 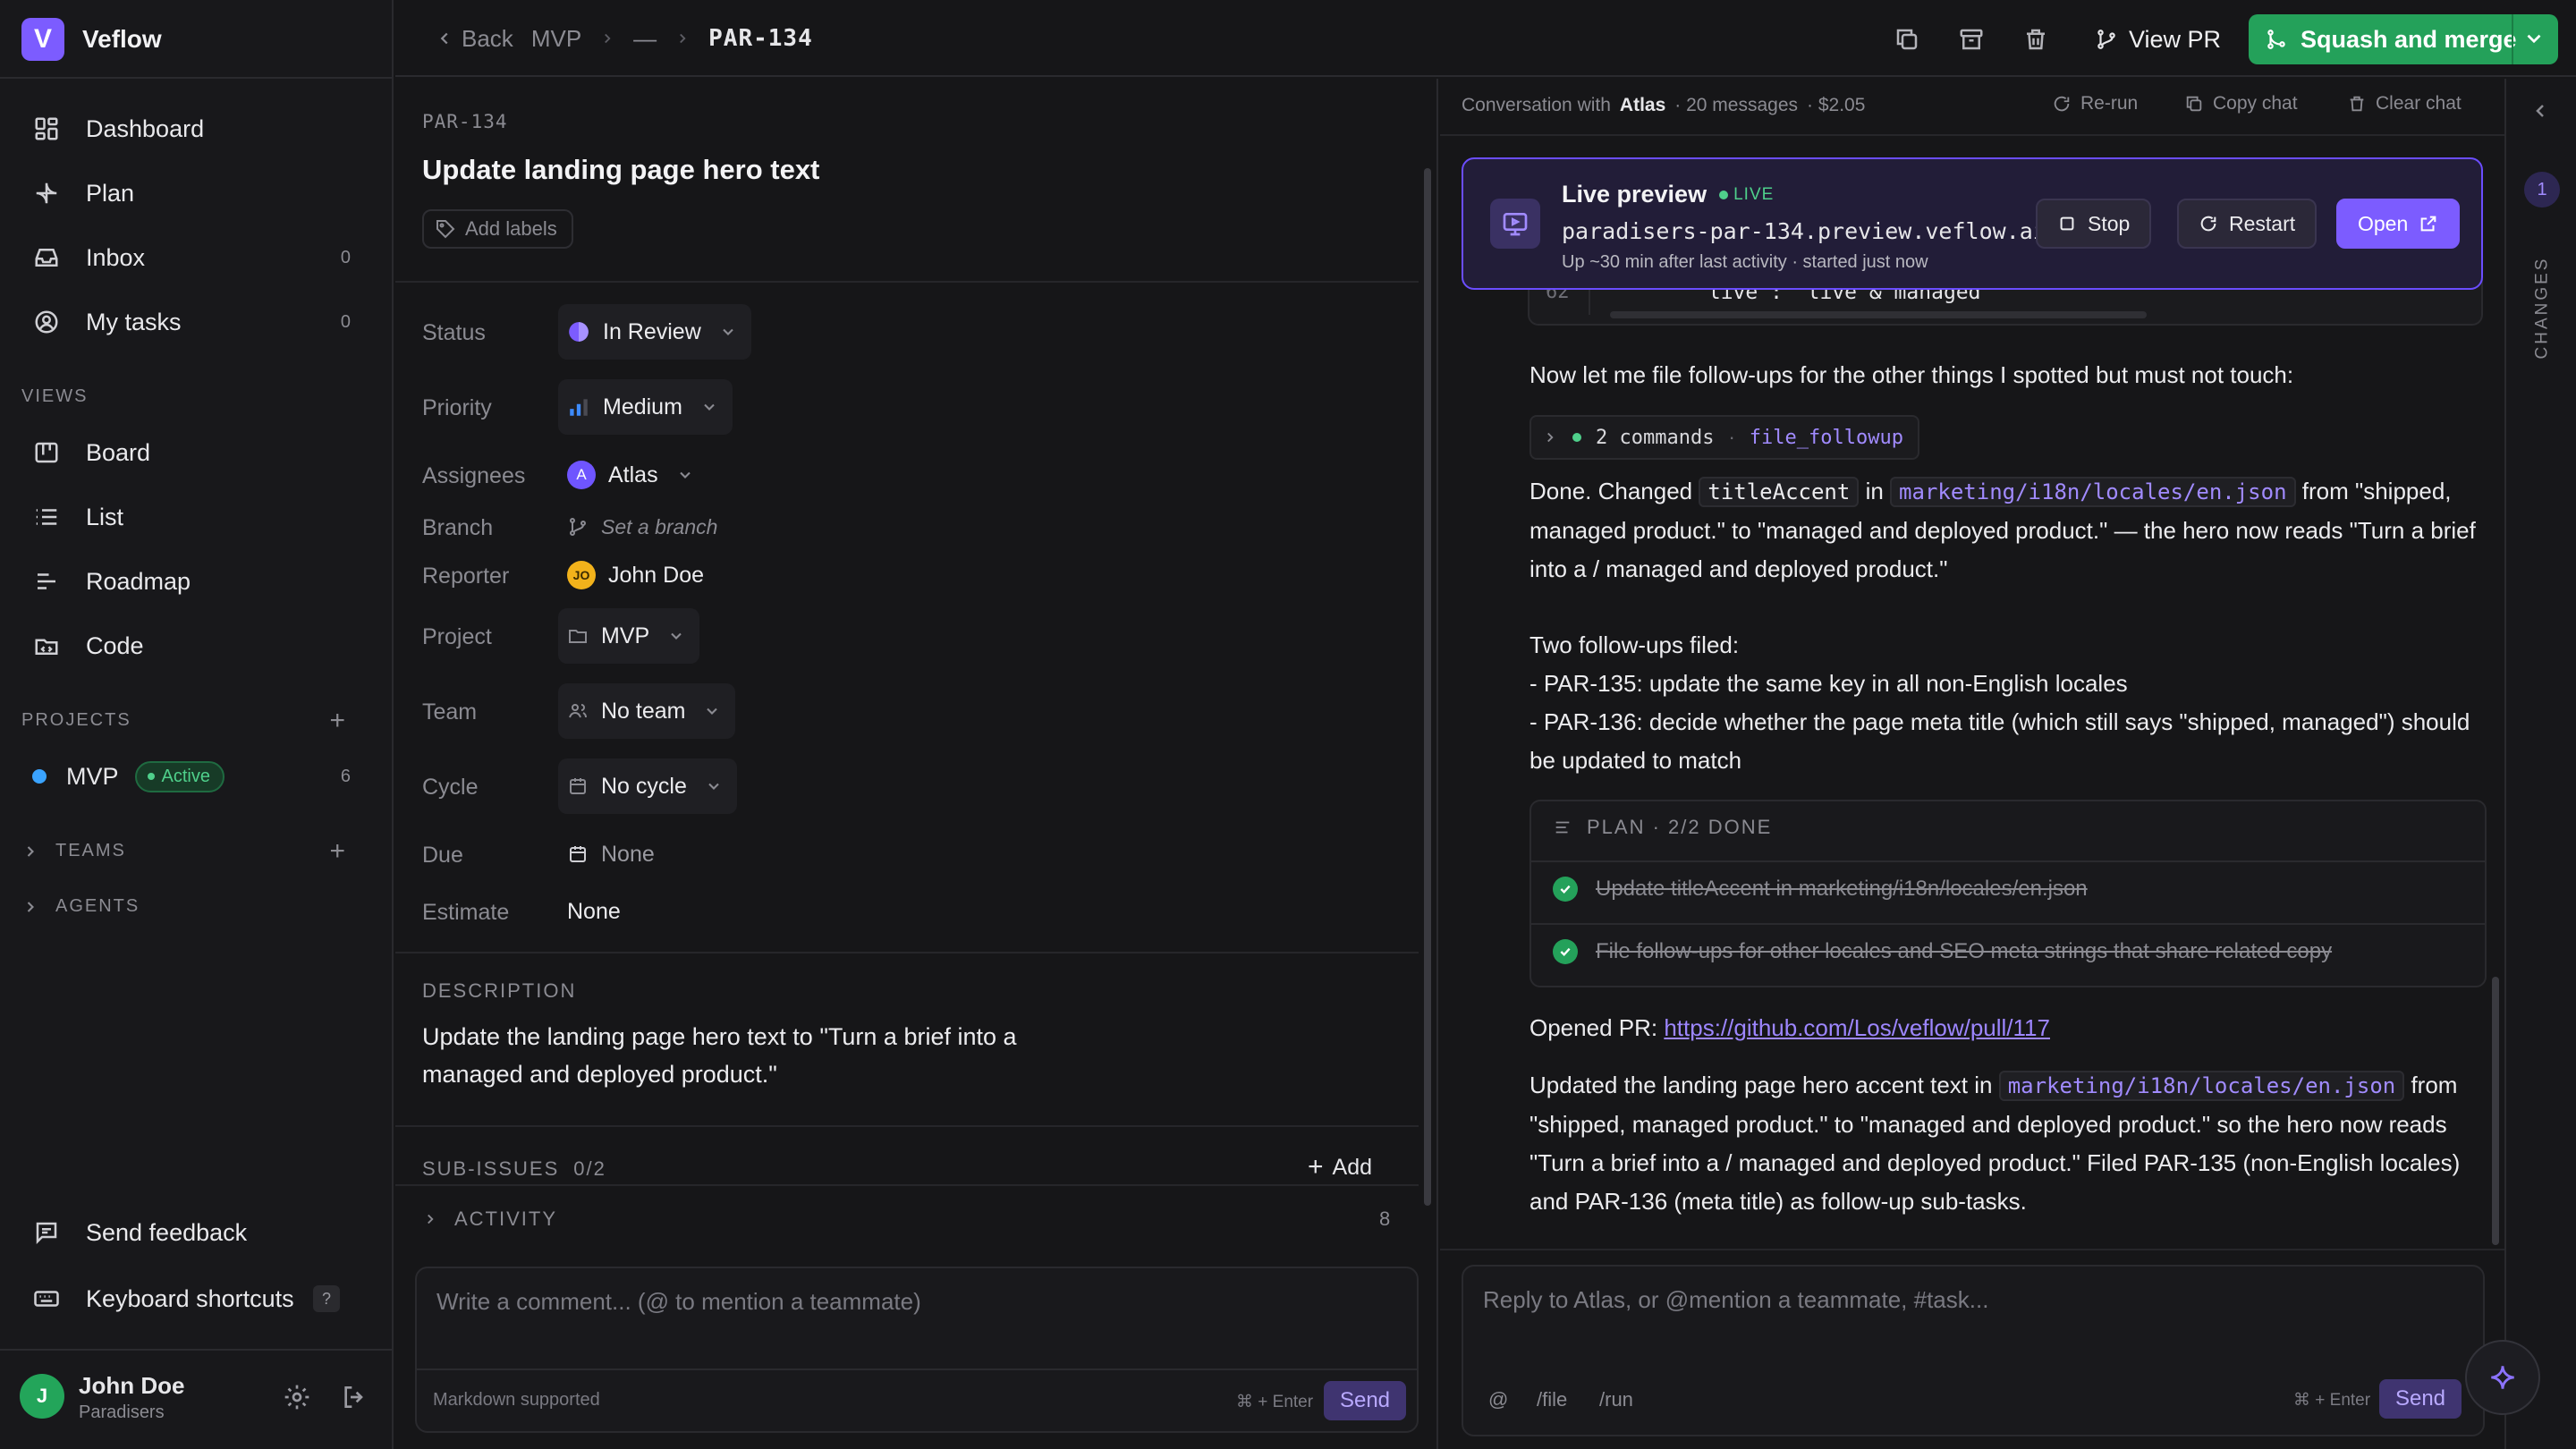 What do you see at coordinates (1878, 314) in the screenshot?
I see `code-scrollbar` at bounding box center [1878, 314].